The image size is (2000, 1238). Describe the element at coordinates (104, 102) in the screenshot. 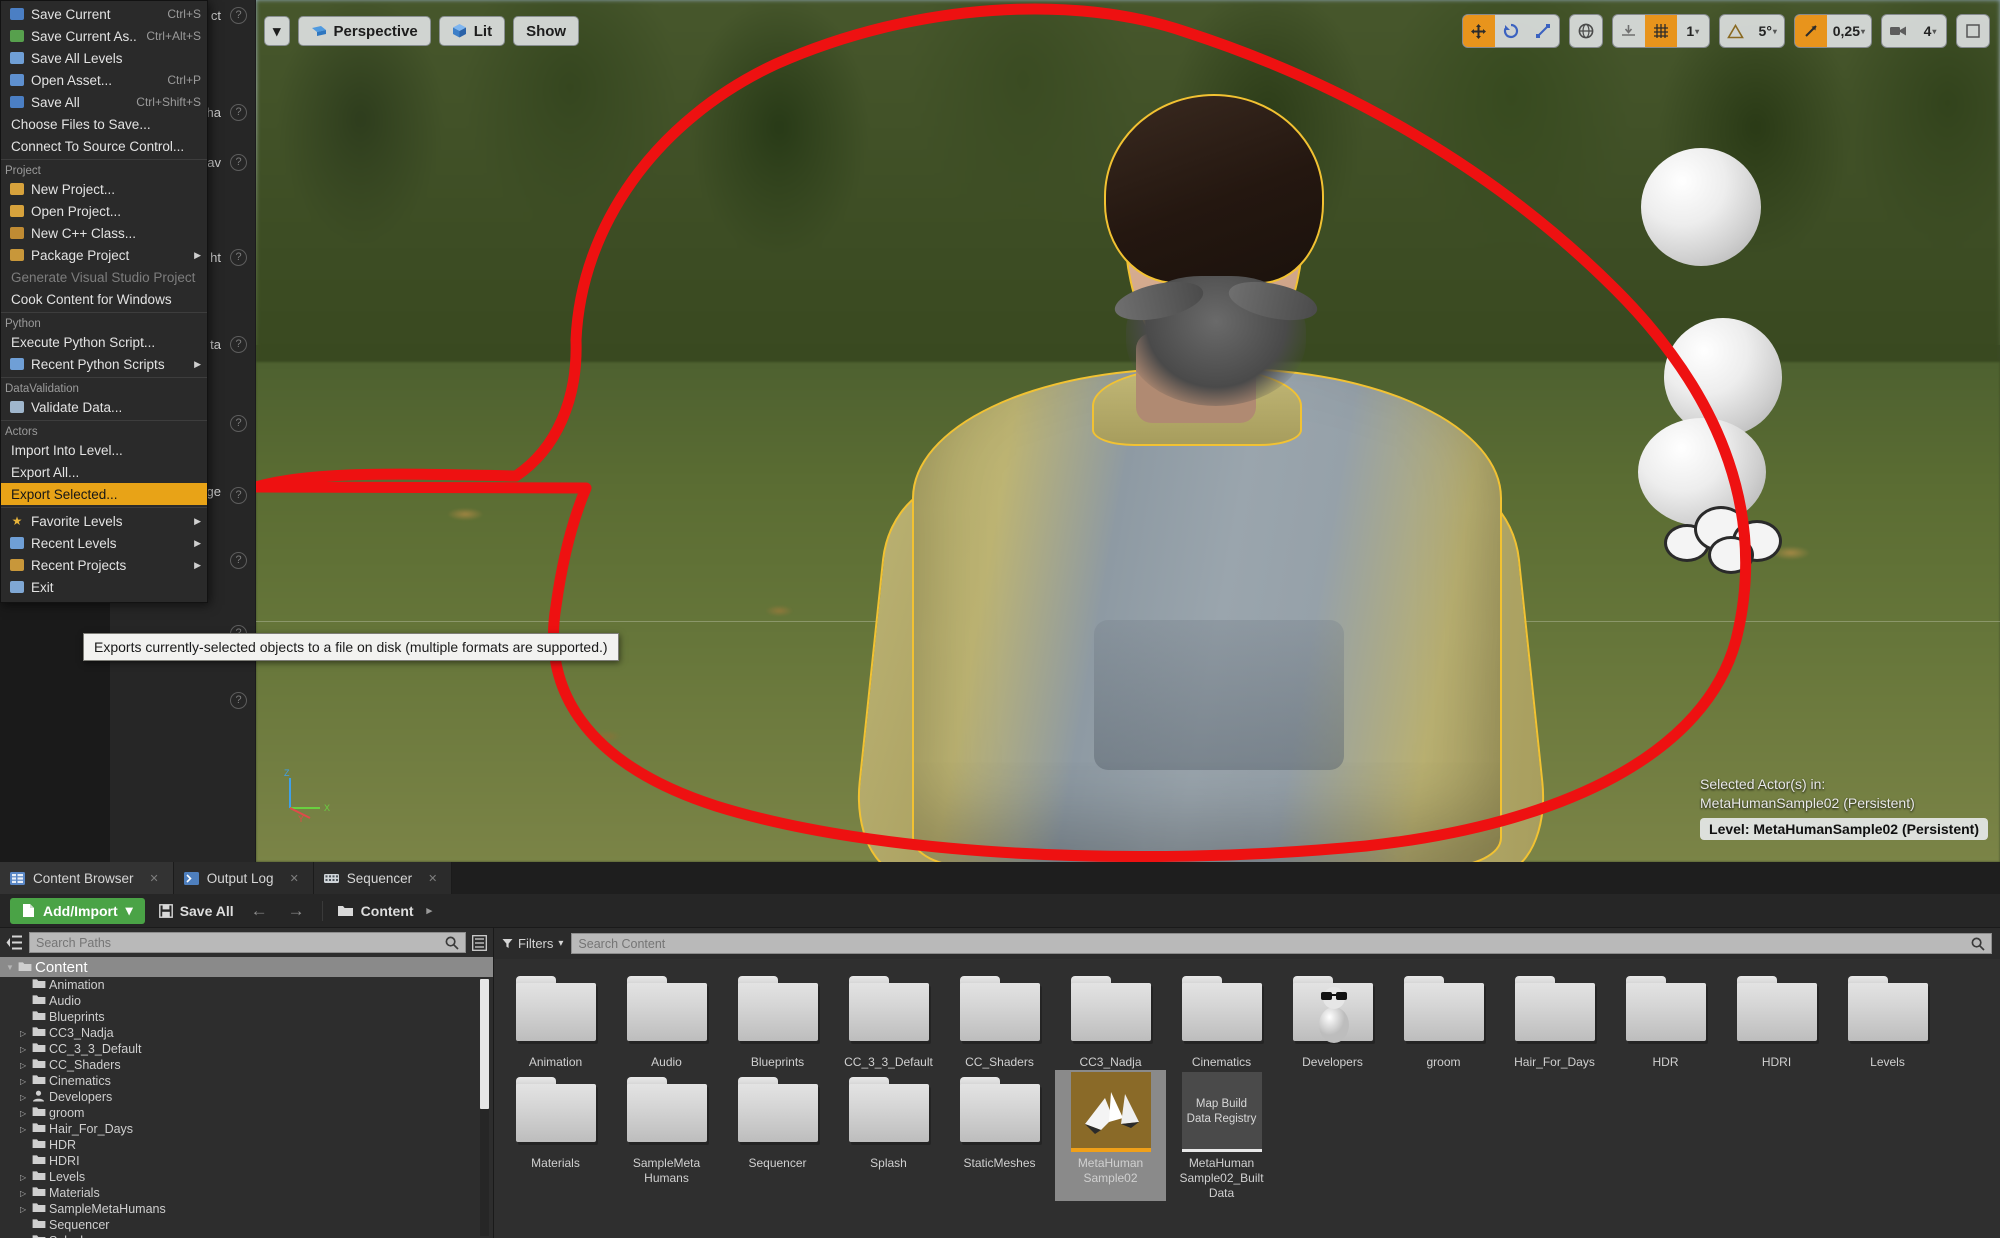

I see `menu-item-save-all: Save All Ctrl+Shift+S` at that location.